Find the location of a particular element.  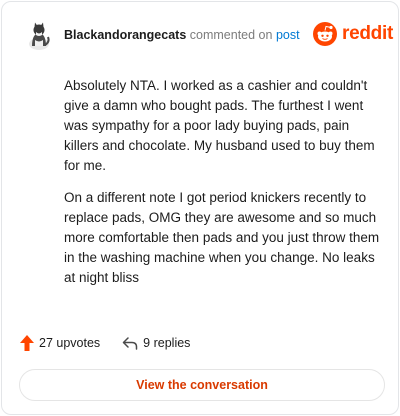

replies-stat: 9 replies is located at coordinates (156, 343).